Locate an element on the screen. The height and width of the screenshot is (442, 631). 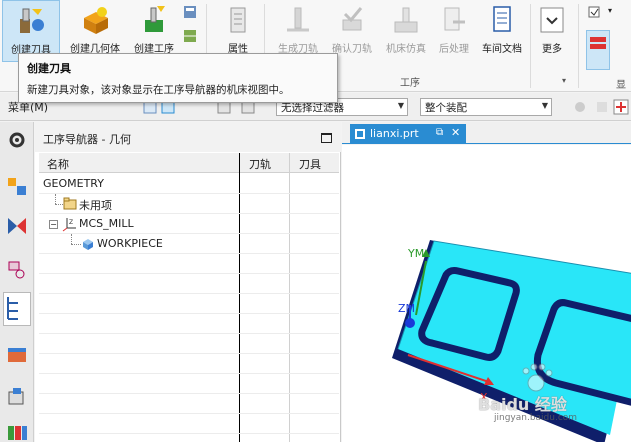
shop-doc-icon is located at coordinates (502, 20).